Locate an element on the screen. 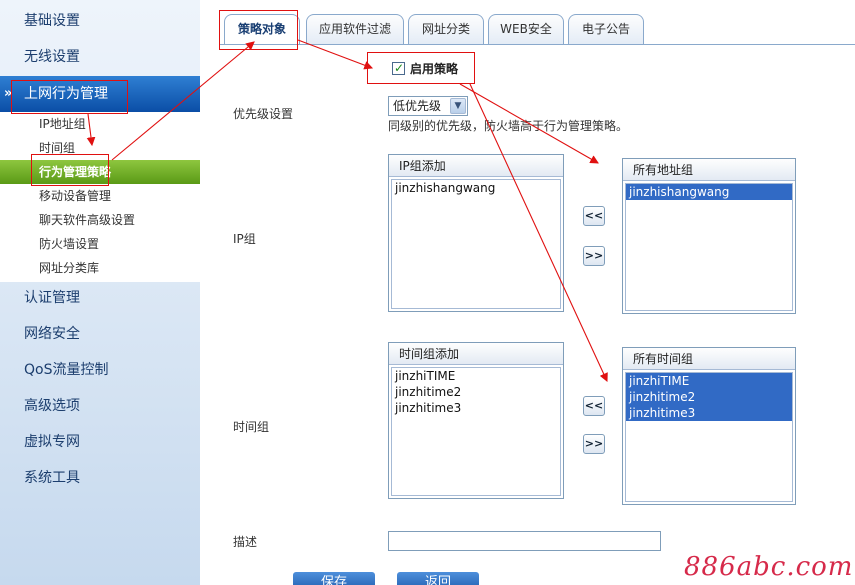  ip-all-panel: 所有地址组 jinzhishangwang is located at coordinates (709, 236).